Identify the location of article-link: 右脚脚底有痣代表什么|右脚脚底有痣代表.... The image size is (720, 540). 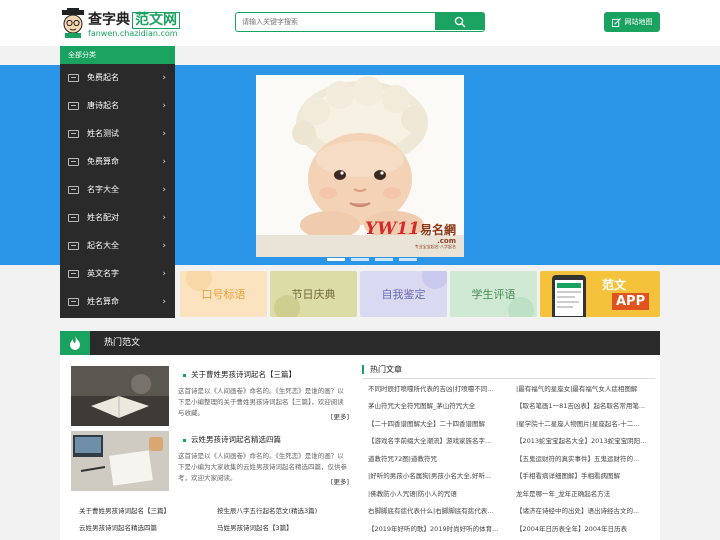
(439, 510).